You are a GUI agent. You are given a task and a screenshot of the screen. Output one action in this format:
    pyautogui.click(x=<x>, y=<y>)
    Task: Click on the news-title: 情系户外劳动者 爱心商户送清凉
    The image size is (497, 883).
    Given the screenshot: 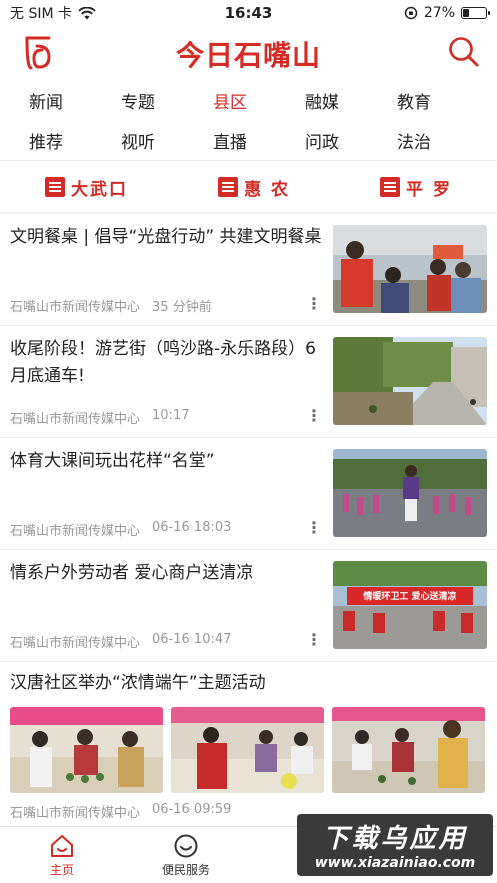 What is the action you would take?
    pyautogui.click(x=132, y=573)
    